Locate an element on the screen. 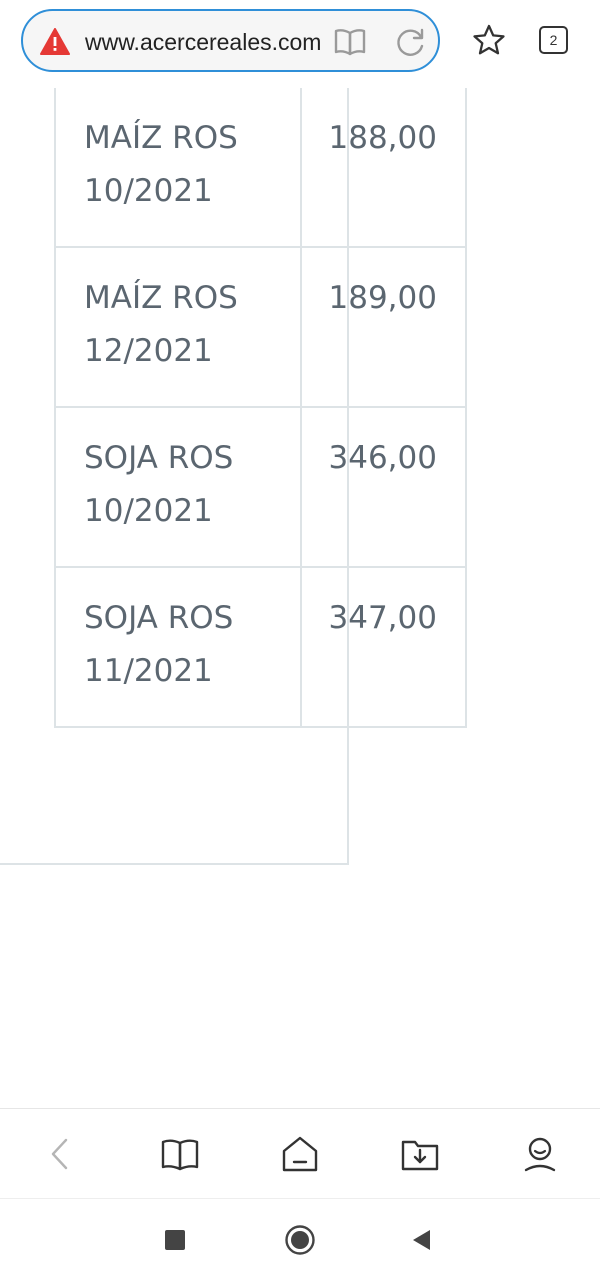 The image size is (600, 1278). table-row: SOJA ROS 10/2021 346,00 is located at coordinates (260, 487).